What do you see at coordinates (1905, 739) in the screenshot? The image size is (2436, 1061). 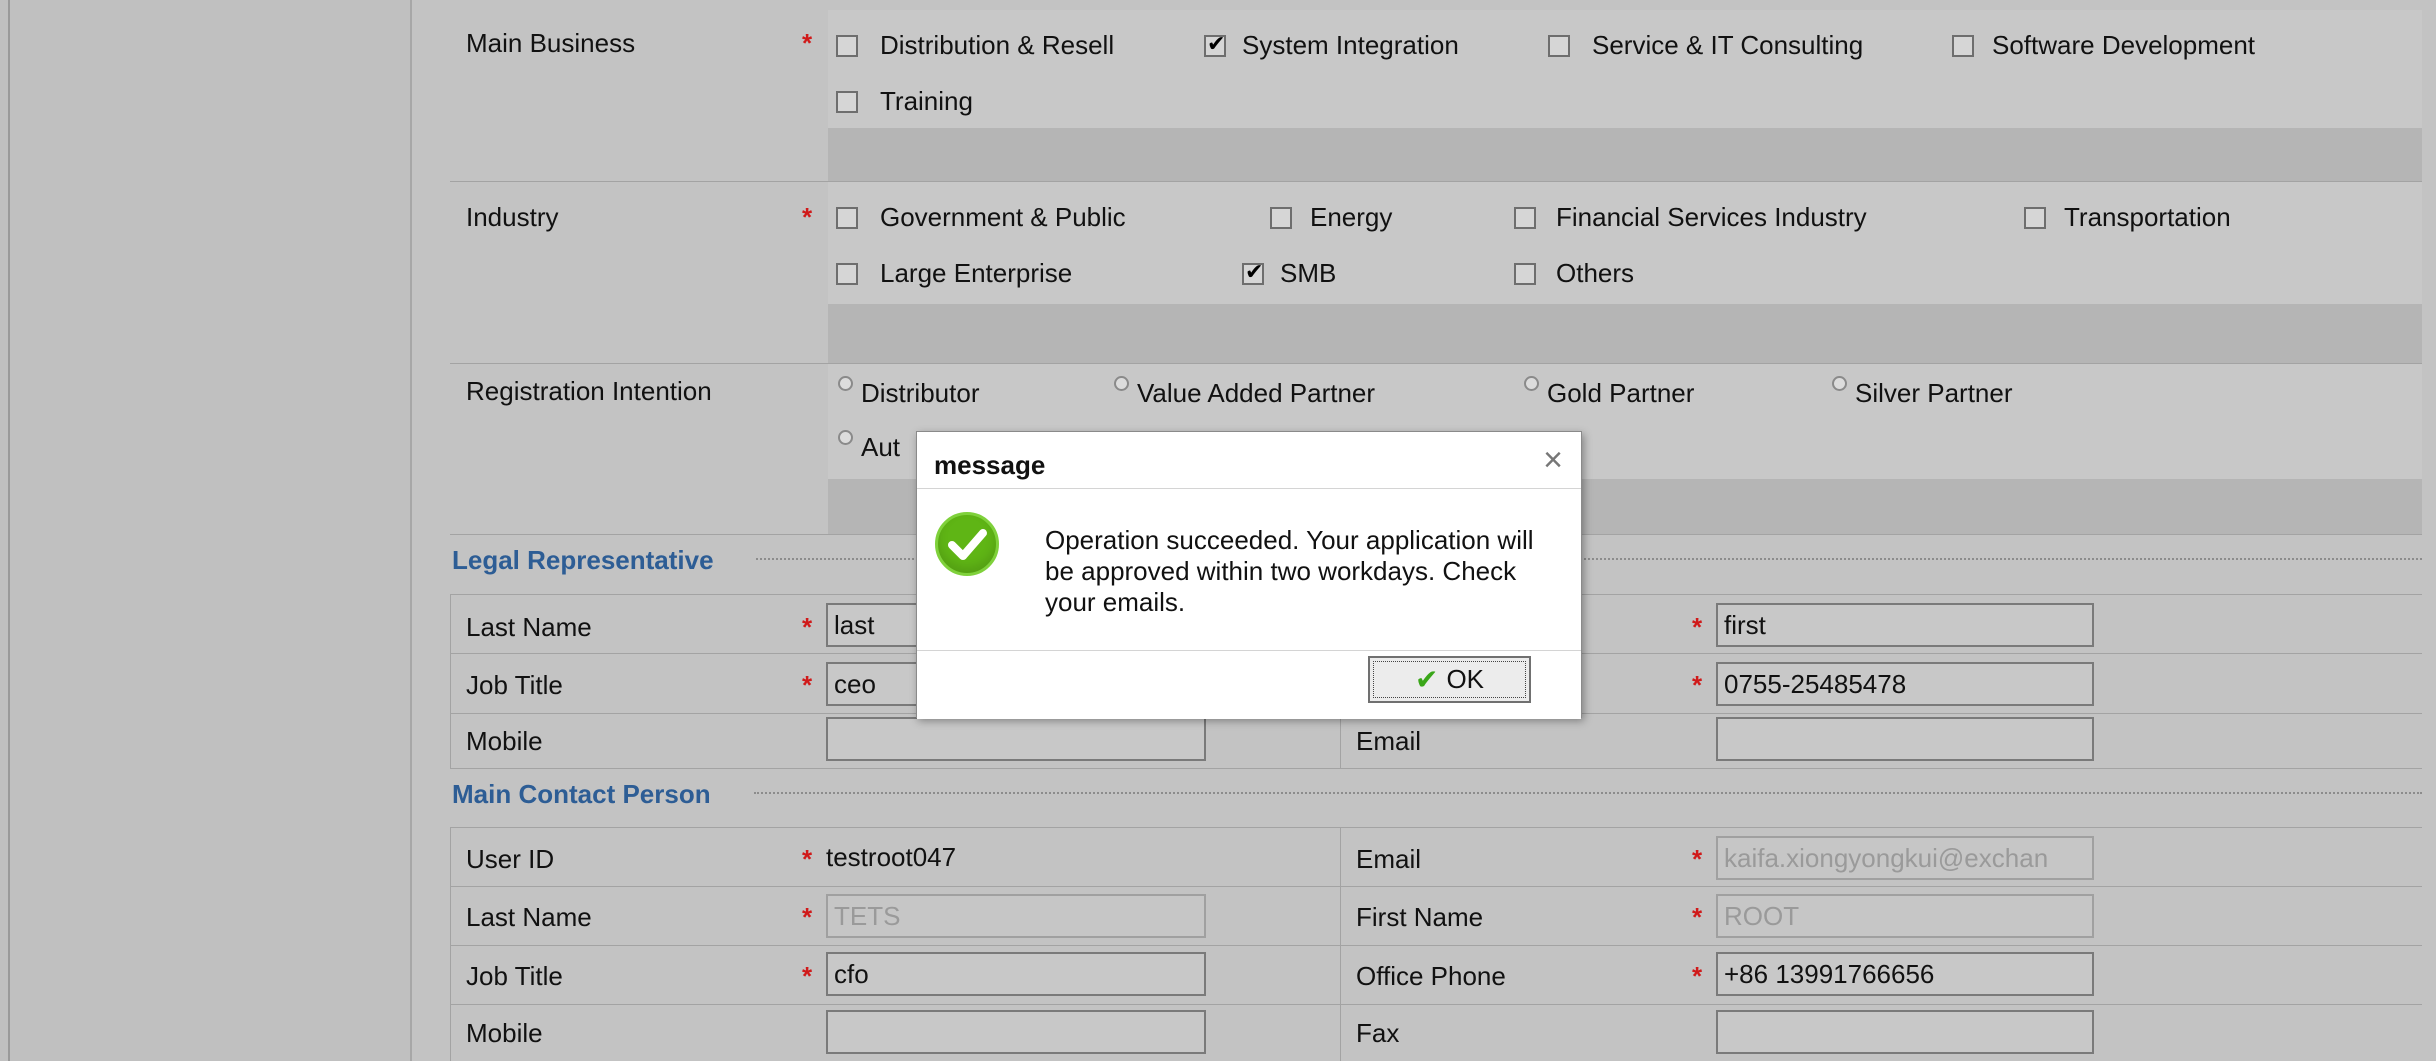 I see `legal-email-input` at bounding box center [1905, 739].